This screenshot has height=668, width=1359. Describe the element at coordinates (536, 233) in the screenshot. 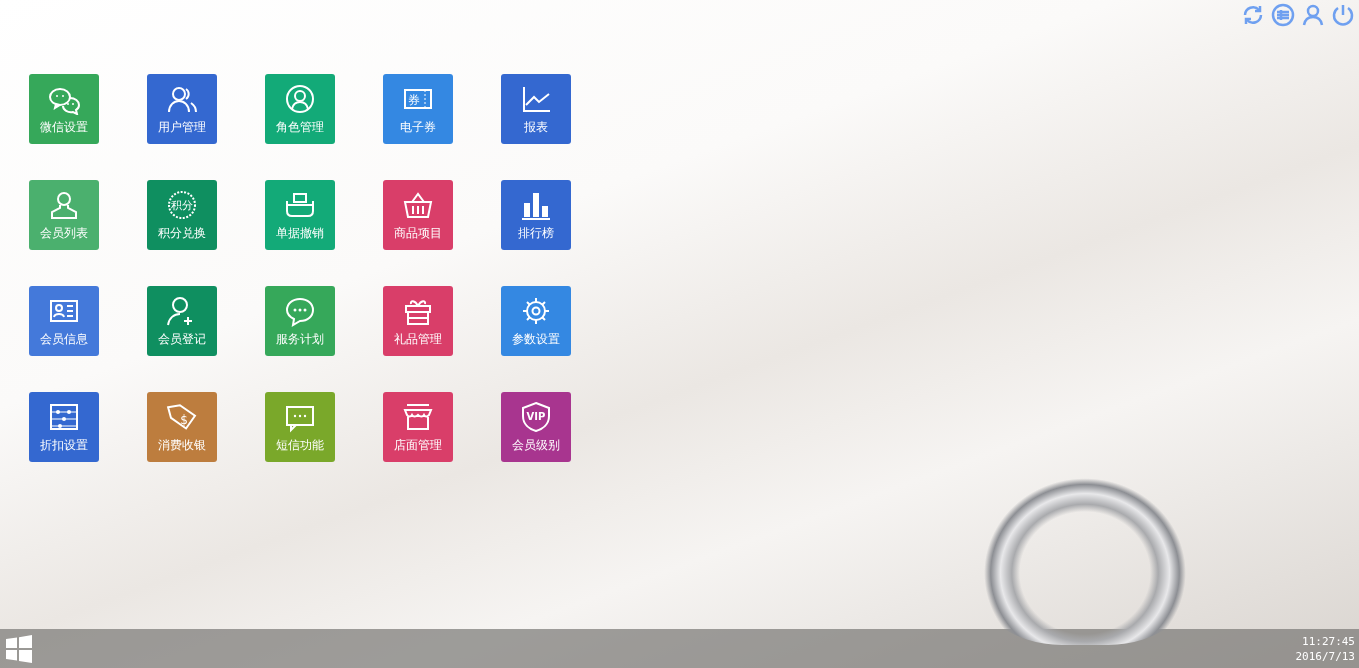

I see `tile-label: 排行榜` at that location.